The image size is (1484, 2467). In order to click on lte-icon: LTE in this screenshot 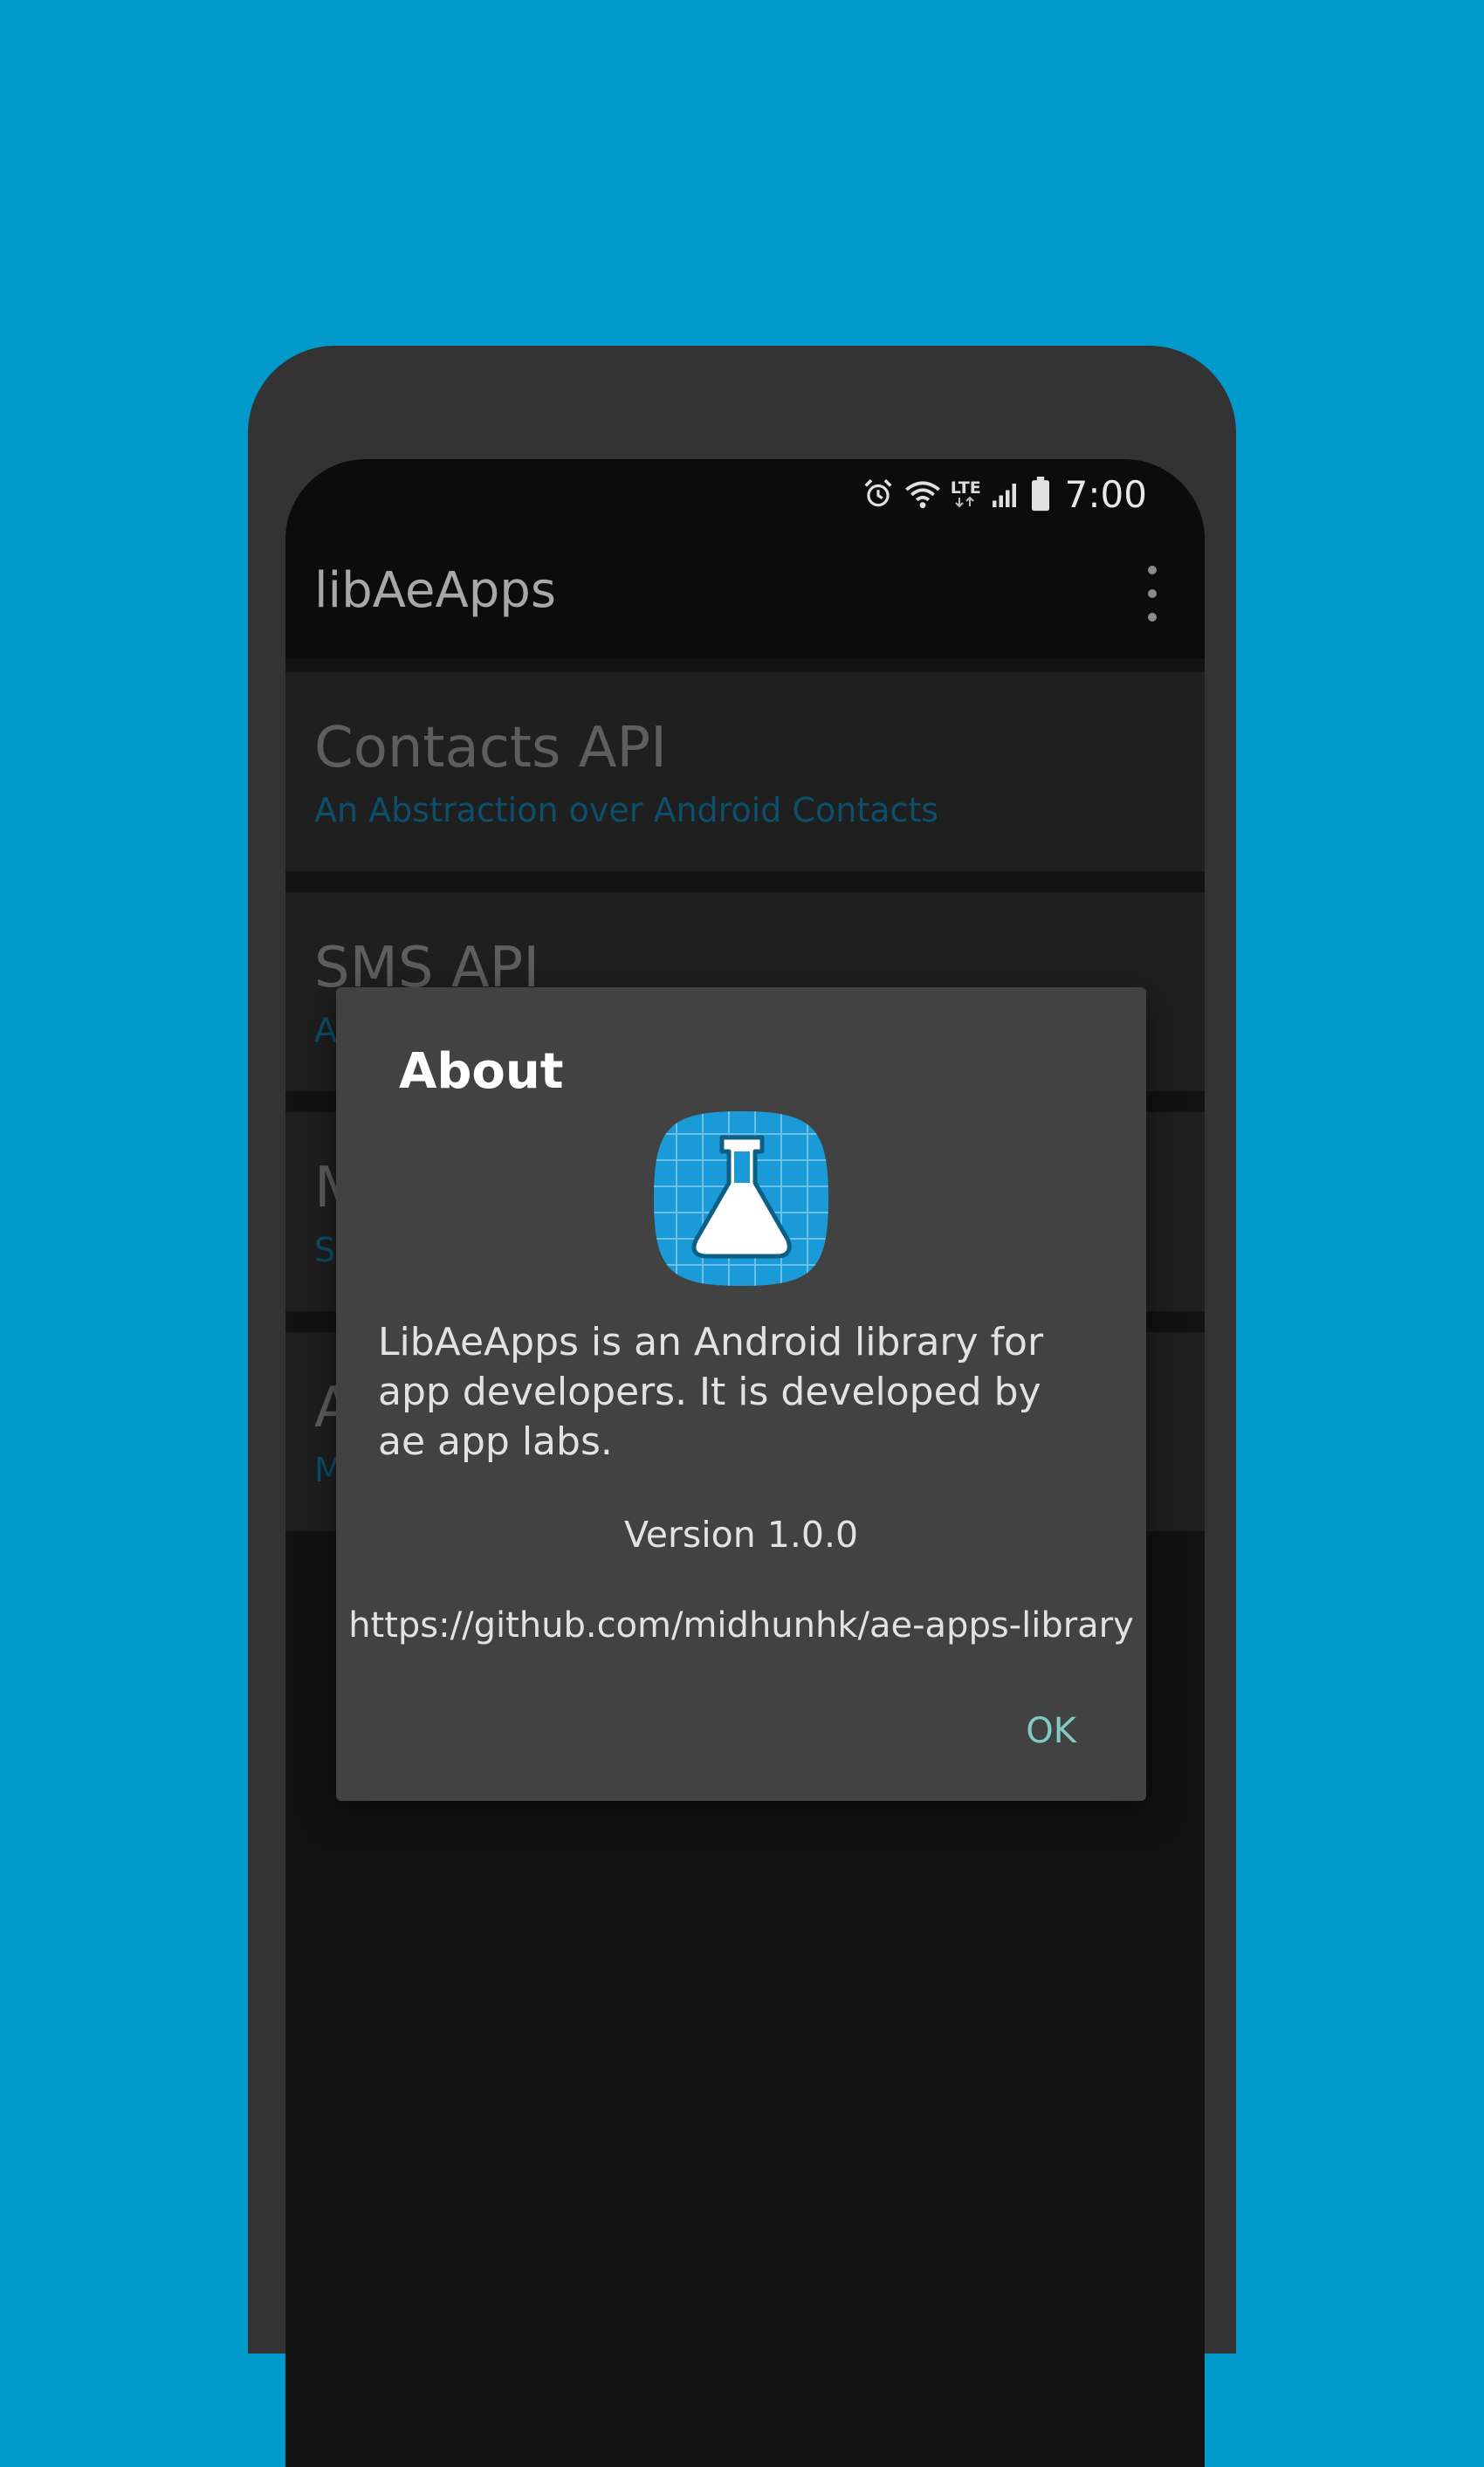, I will do `click(966, 494)`.